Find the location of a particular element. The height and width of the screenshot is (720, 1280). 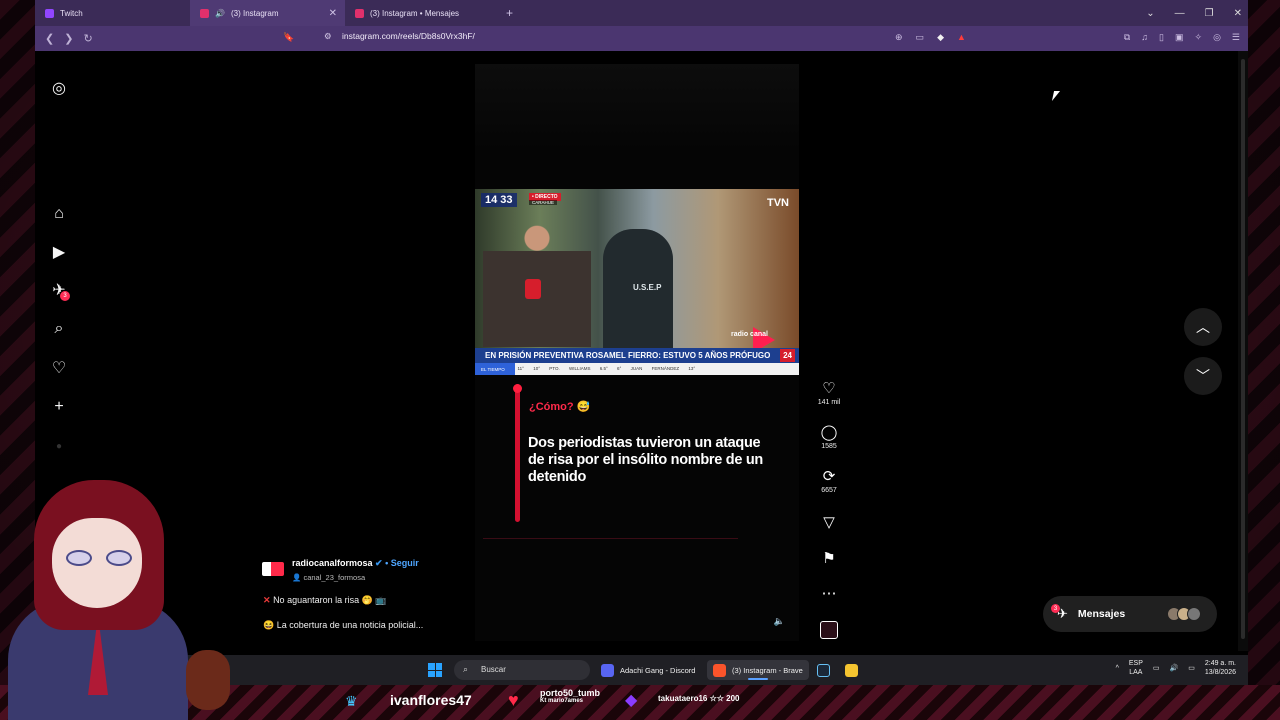

vtuber-eye is located at coordinates (79, 558).